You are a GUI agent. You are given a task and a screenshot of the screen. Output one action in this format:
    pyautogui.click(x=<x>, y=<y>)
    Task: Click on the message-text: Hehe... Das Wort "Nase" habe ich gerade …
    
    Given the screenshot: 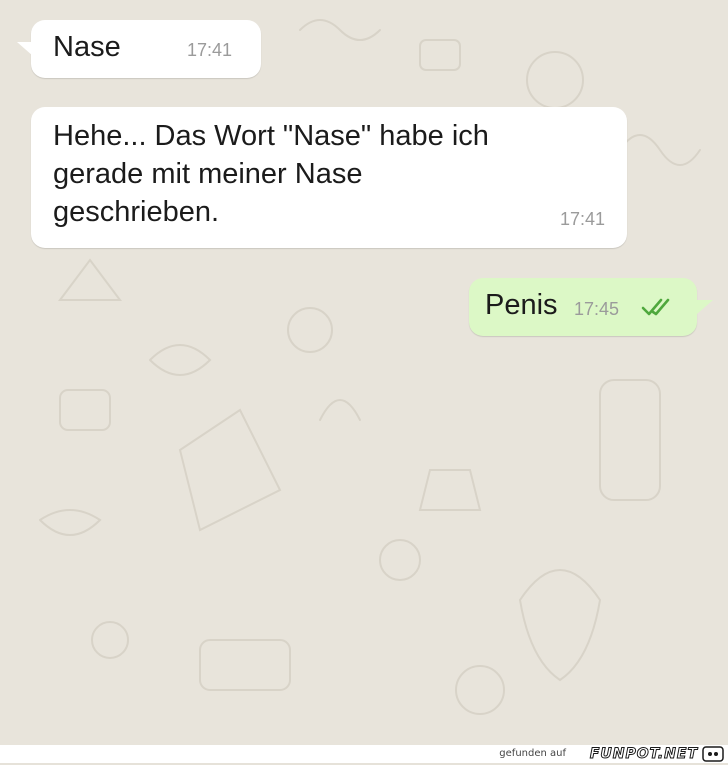 What is the action you would take?
    pyautogui.click(x=271, y=174)
    